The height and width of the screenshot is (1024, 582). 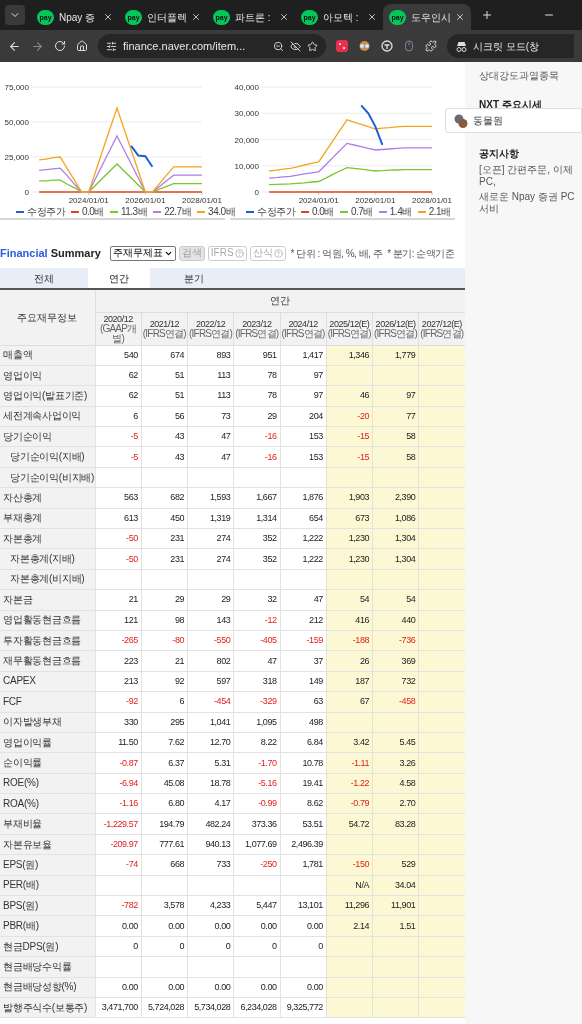 What do you see at coordinates (409, 46) in the screenshot?
I see `mouse-icon` at bounding box center [409, 46].